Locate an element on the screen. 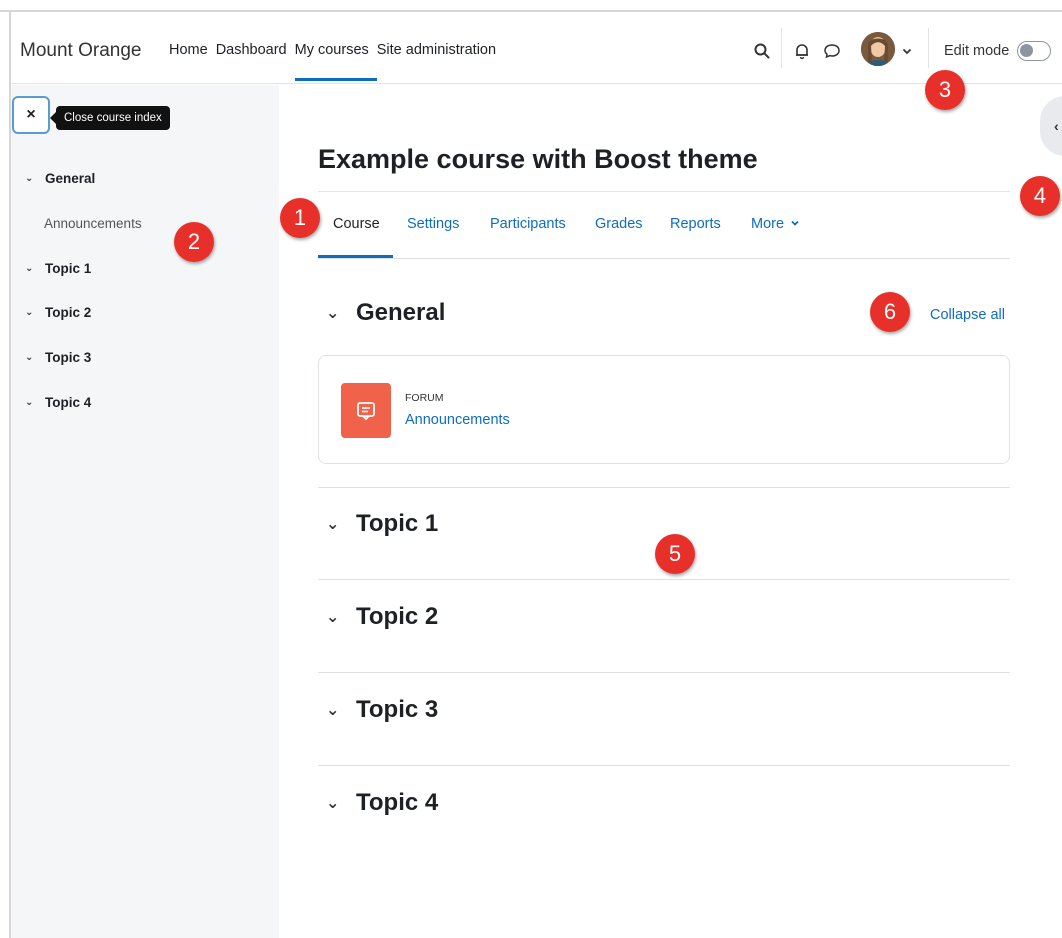  section-title: General is located at coordinates (401, 312).